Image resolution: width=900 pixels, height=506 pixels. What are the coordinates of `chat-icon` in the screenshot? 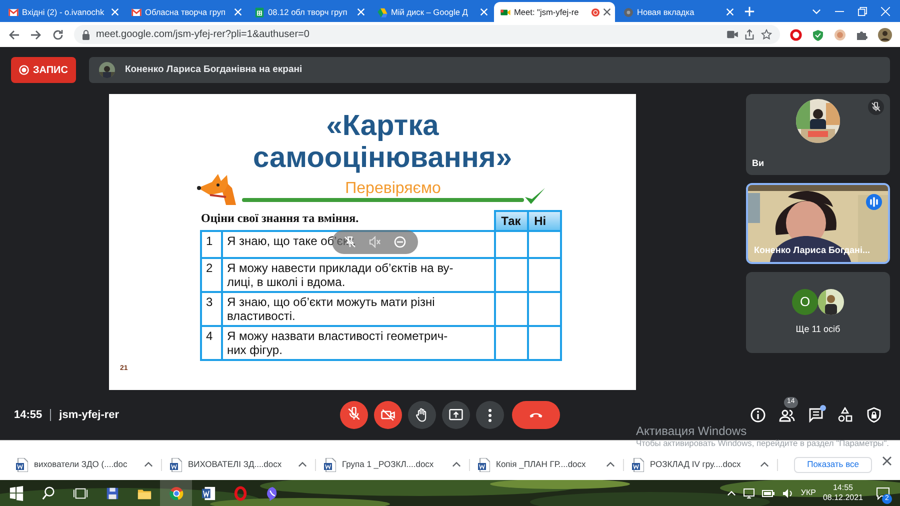 It's located at (816, 415).